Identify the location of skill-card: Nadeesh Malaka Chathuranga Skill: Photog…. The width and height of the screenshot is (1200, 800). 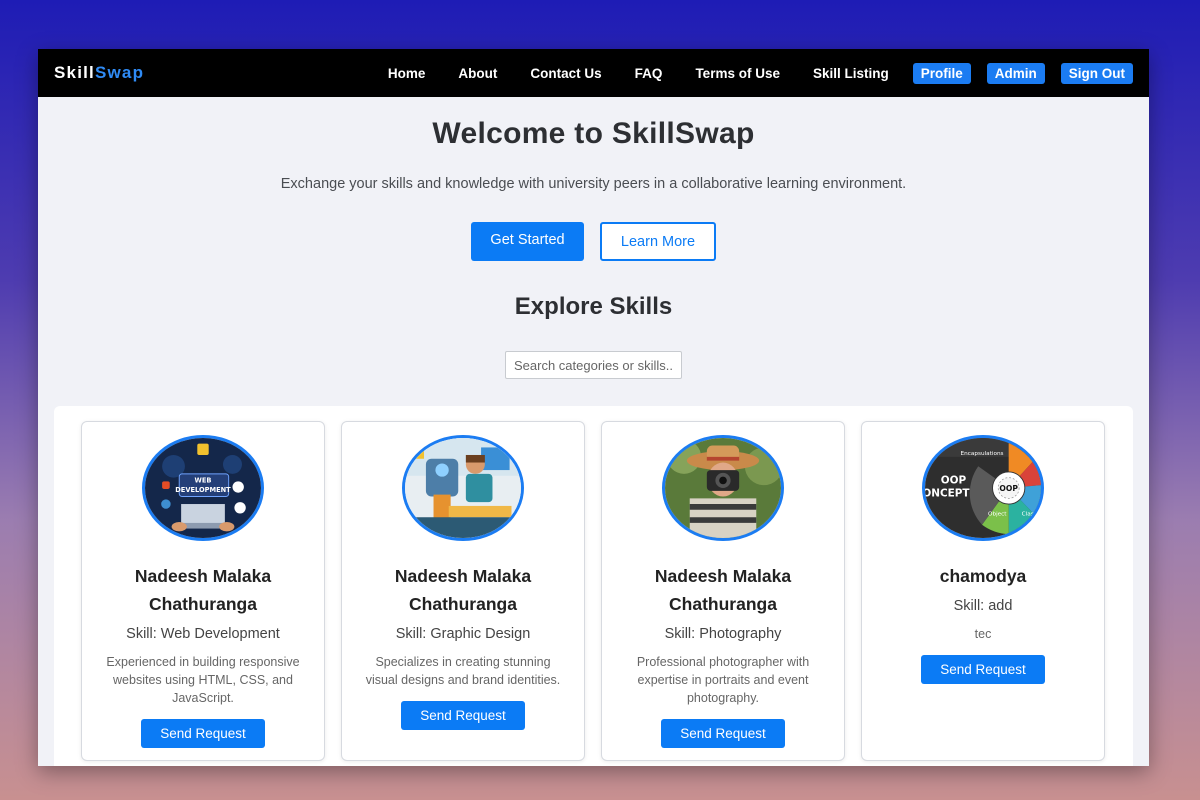
(723, 591).